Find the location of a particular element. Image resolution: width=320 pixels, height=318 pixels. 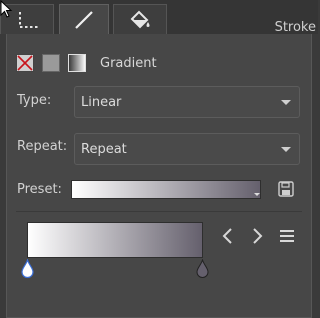

type-label: Type: is located at coordinates (34, 100).